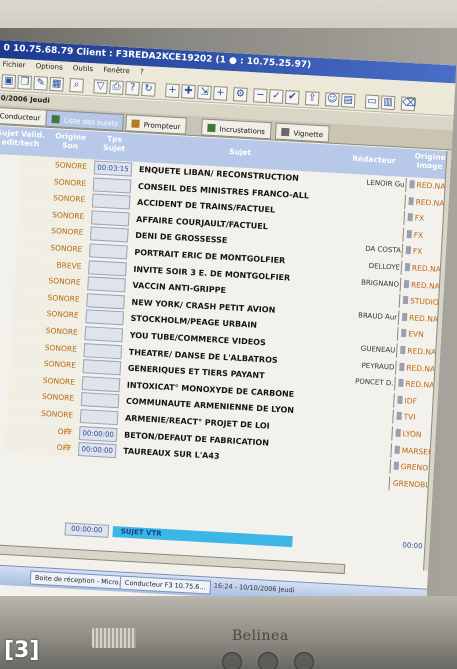  What do you see at coordinates (308, 134) in the screenshot?
I see `tab-vignette-label: Vignette` at bounding box center [308, 134].